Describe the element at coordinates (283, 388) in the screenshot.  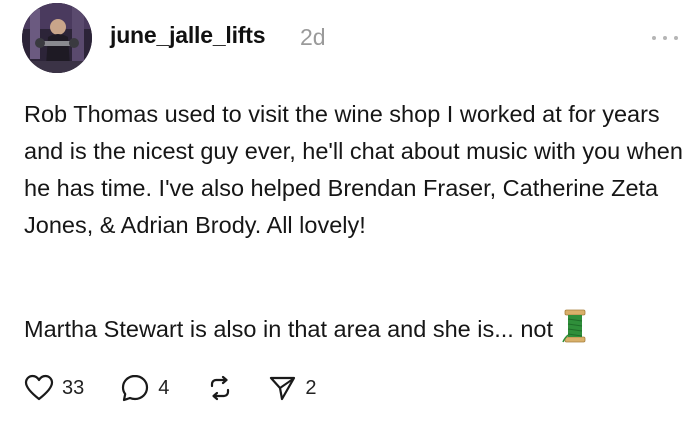
I see `send-icon` at that location.